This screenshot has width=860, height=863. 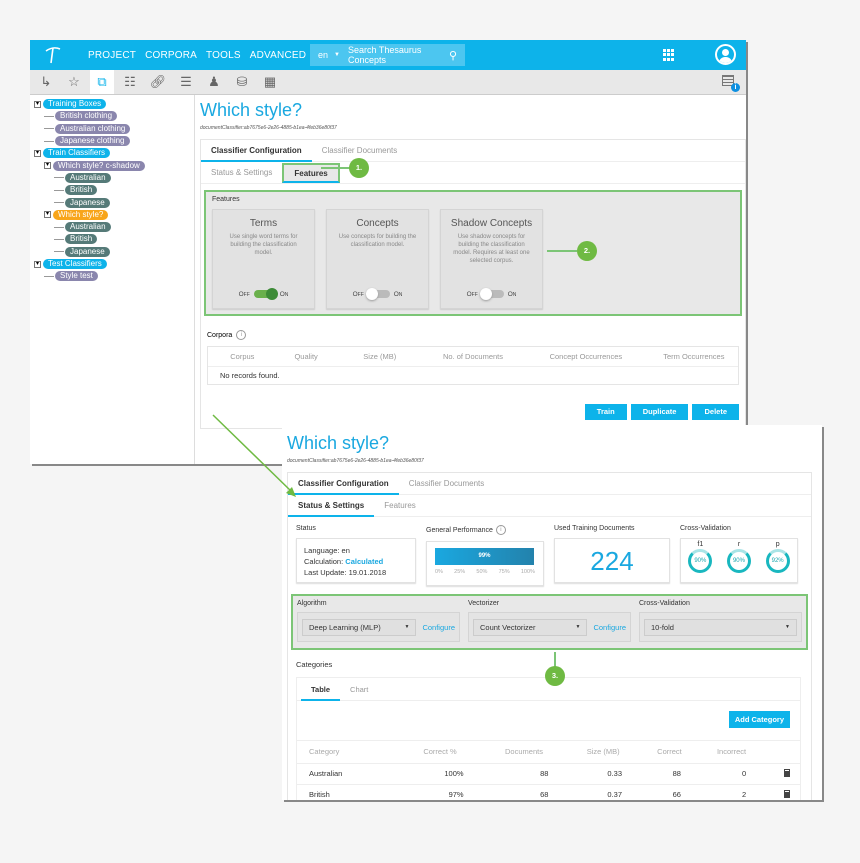 I want to click on vectorizer-select: Count Vectorizer ▼, so click(x=530, y=627).